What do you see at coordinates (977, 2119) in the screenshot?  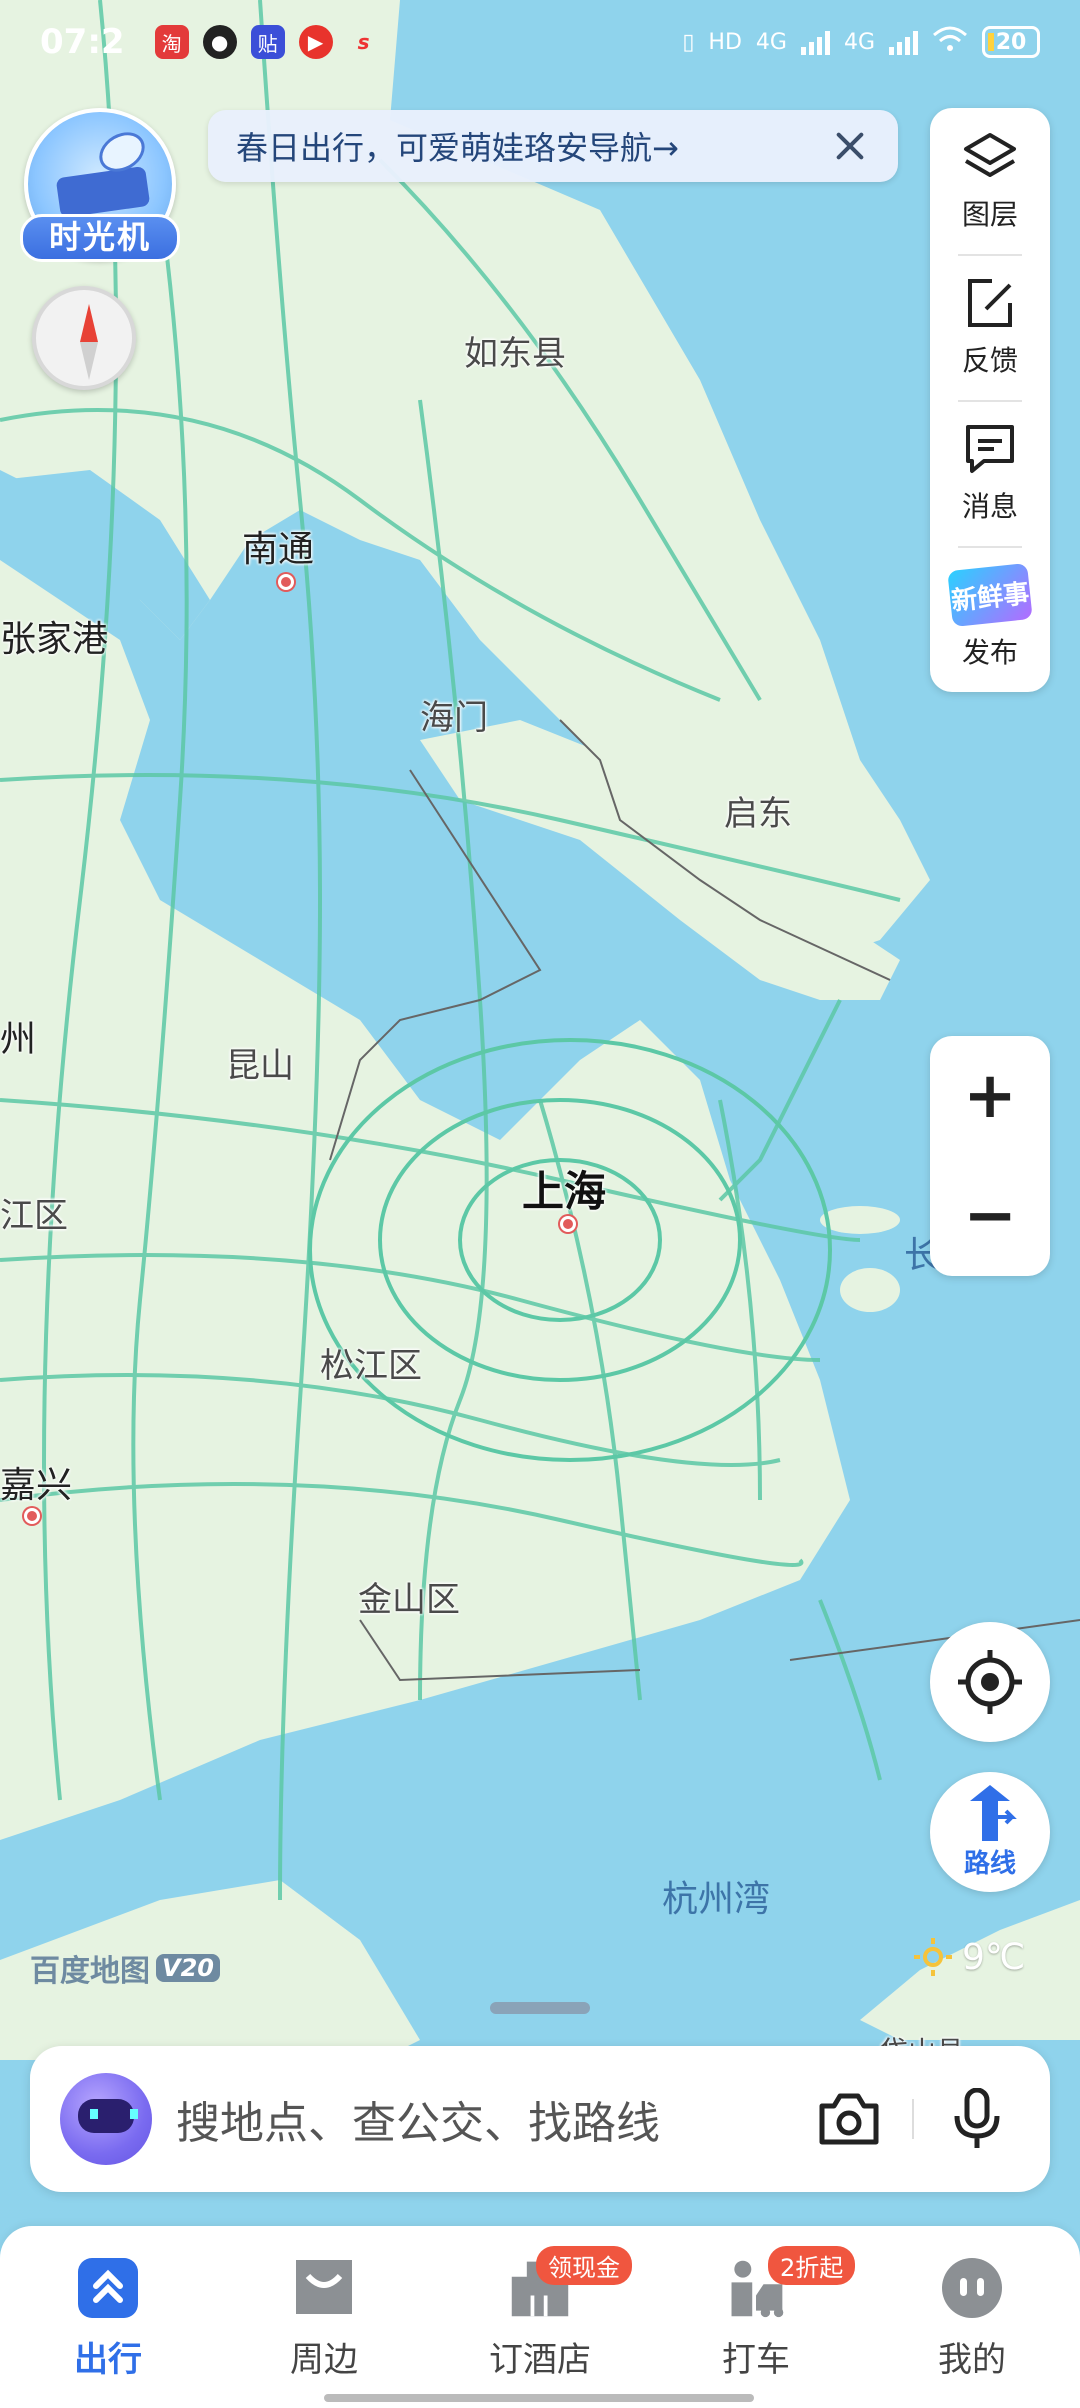 I see `microphone-icon` at bounding box center [977, 2119].